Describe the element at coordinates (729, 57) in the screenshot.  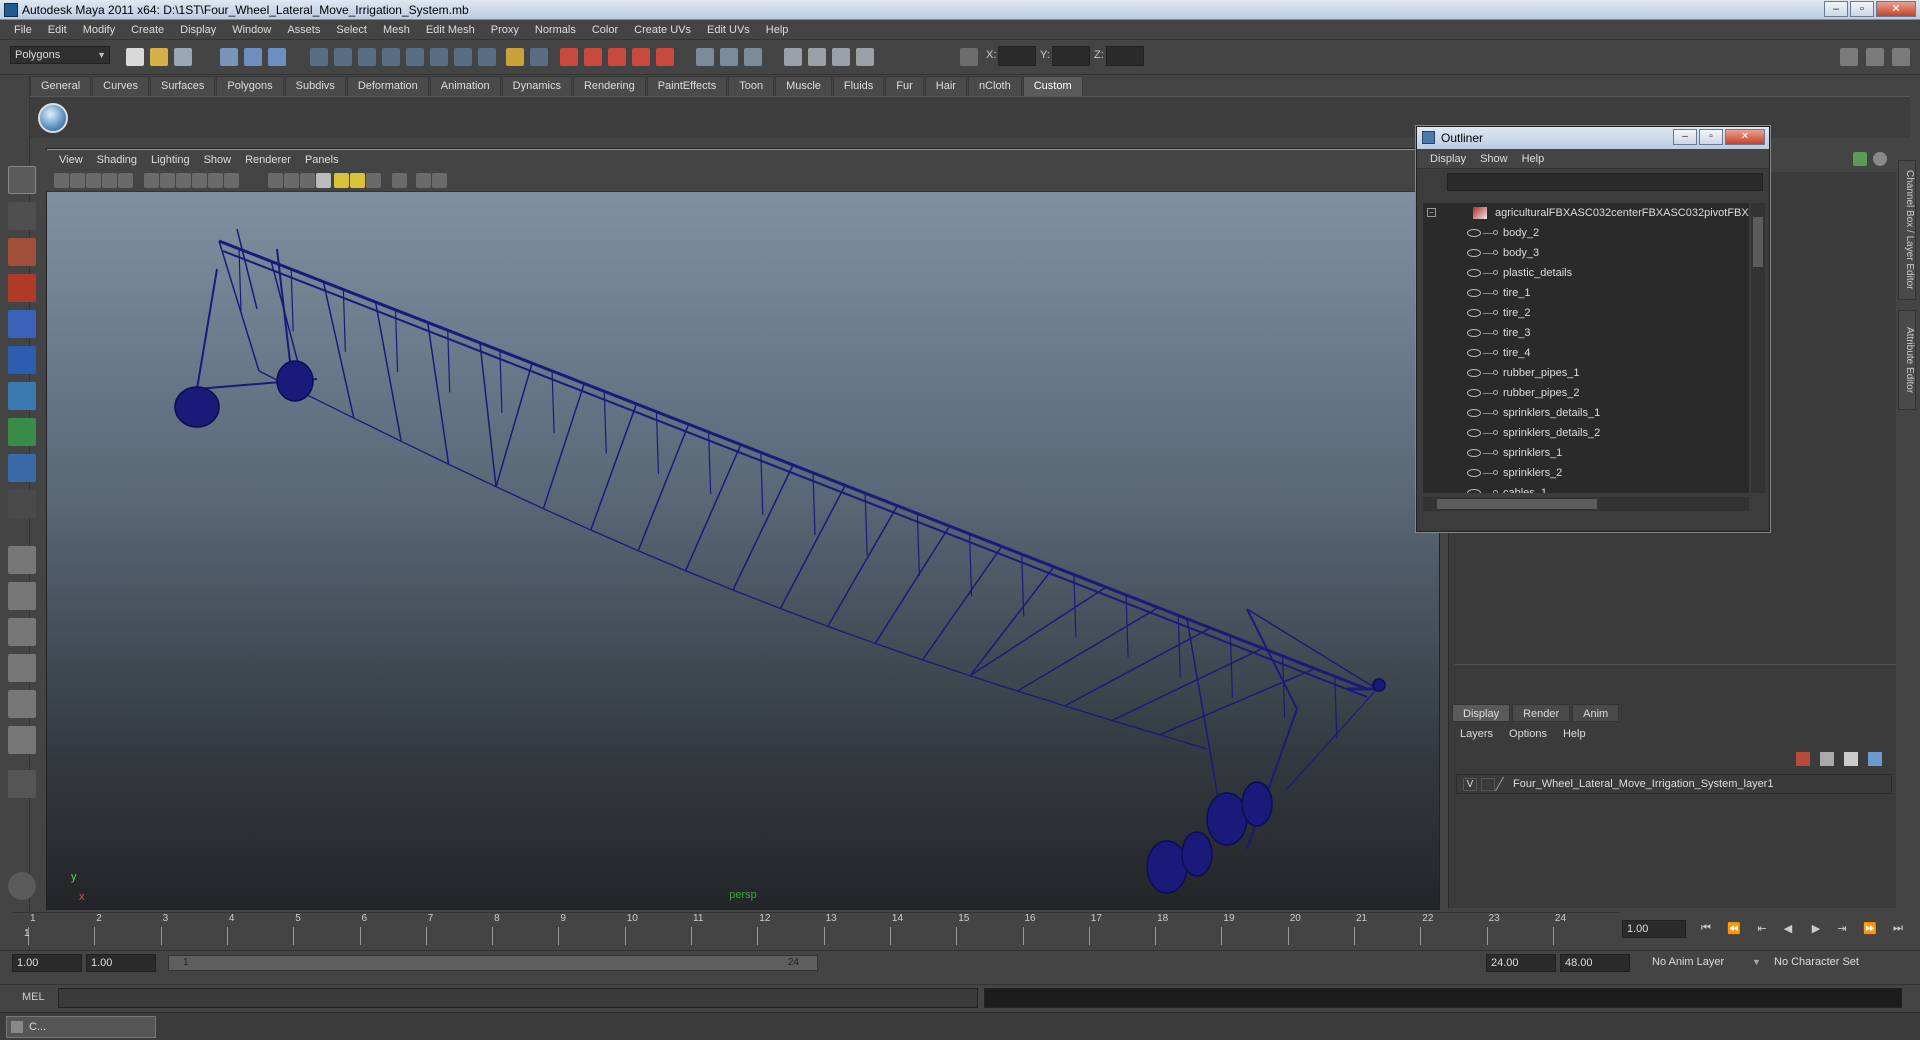
I see `attribute-editor-toggle-icon` at that location.